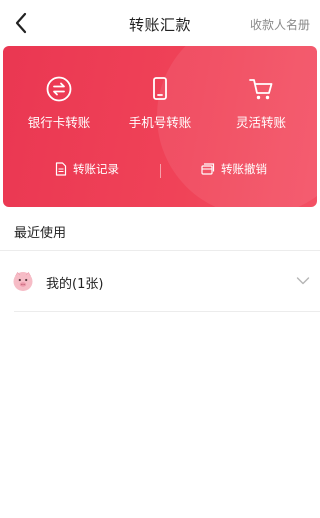 This screenshot has width=320, height=518. Describe the element at coordinates (160, 250) in the screenshot. I see `section-divider` at that location.